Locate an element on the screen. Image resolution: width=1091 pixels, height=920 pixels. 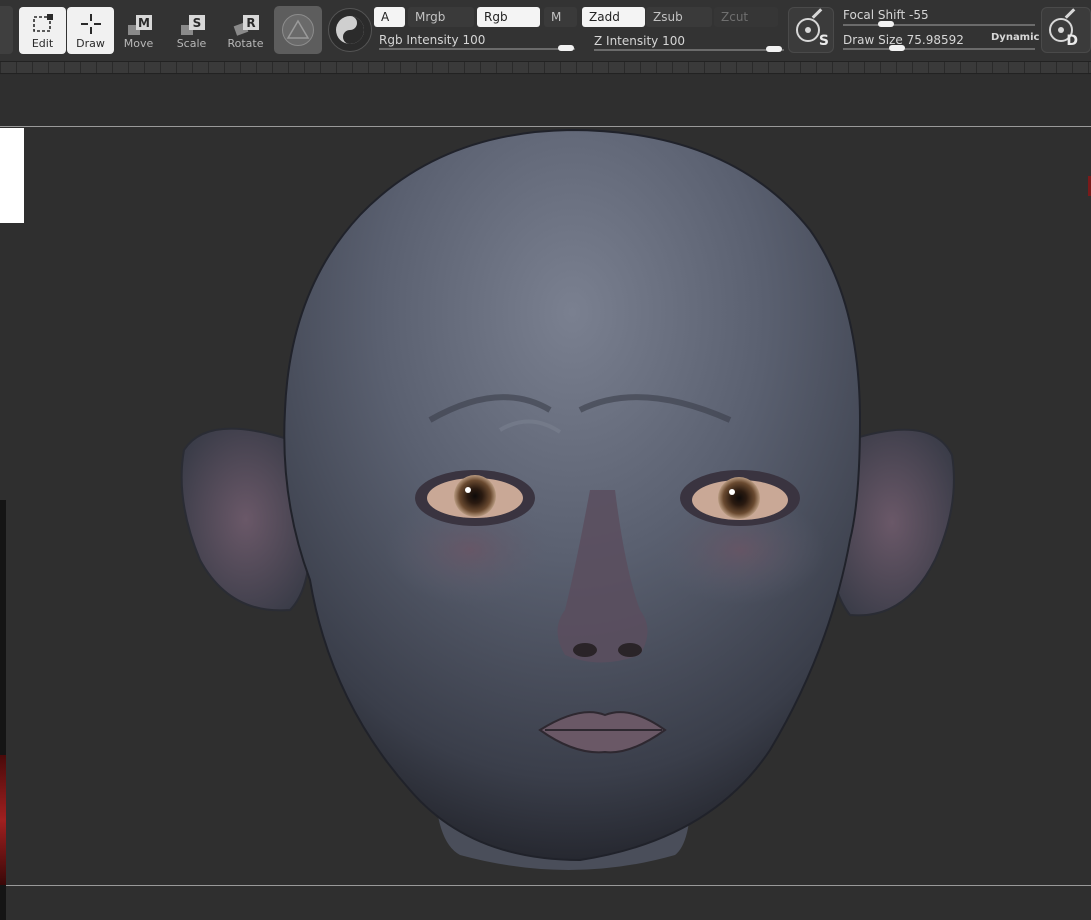
polyframe-button is located at coordinates (298, 30).